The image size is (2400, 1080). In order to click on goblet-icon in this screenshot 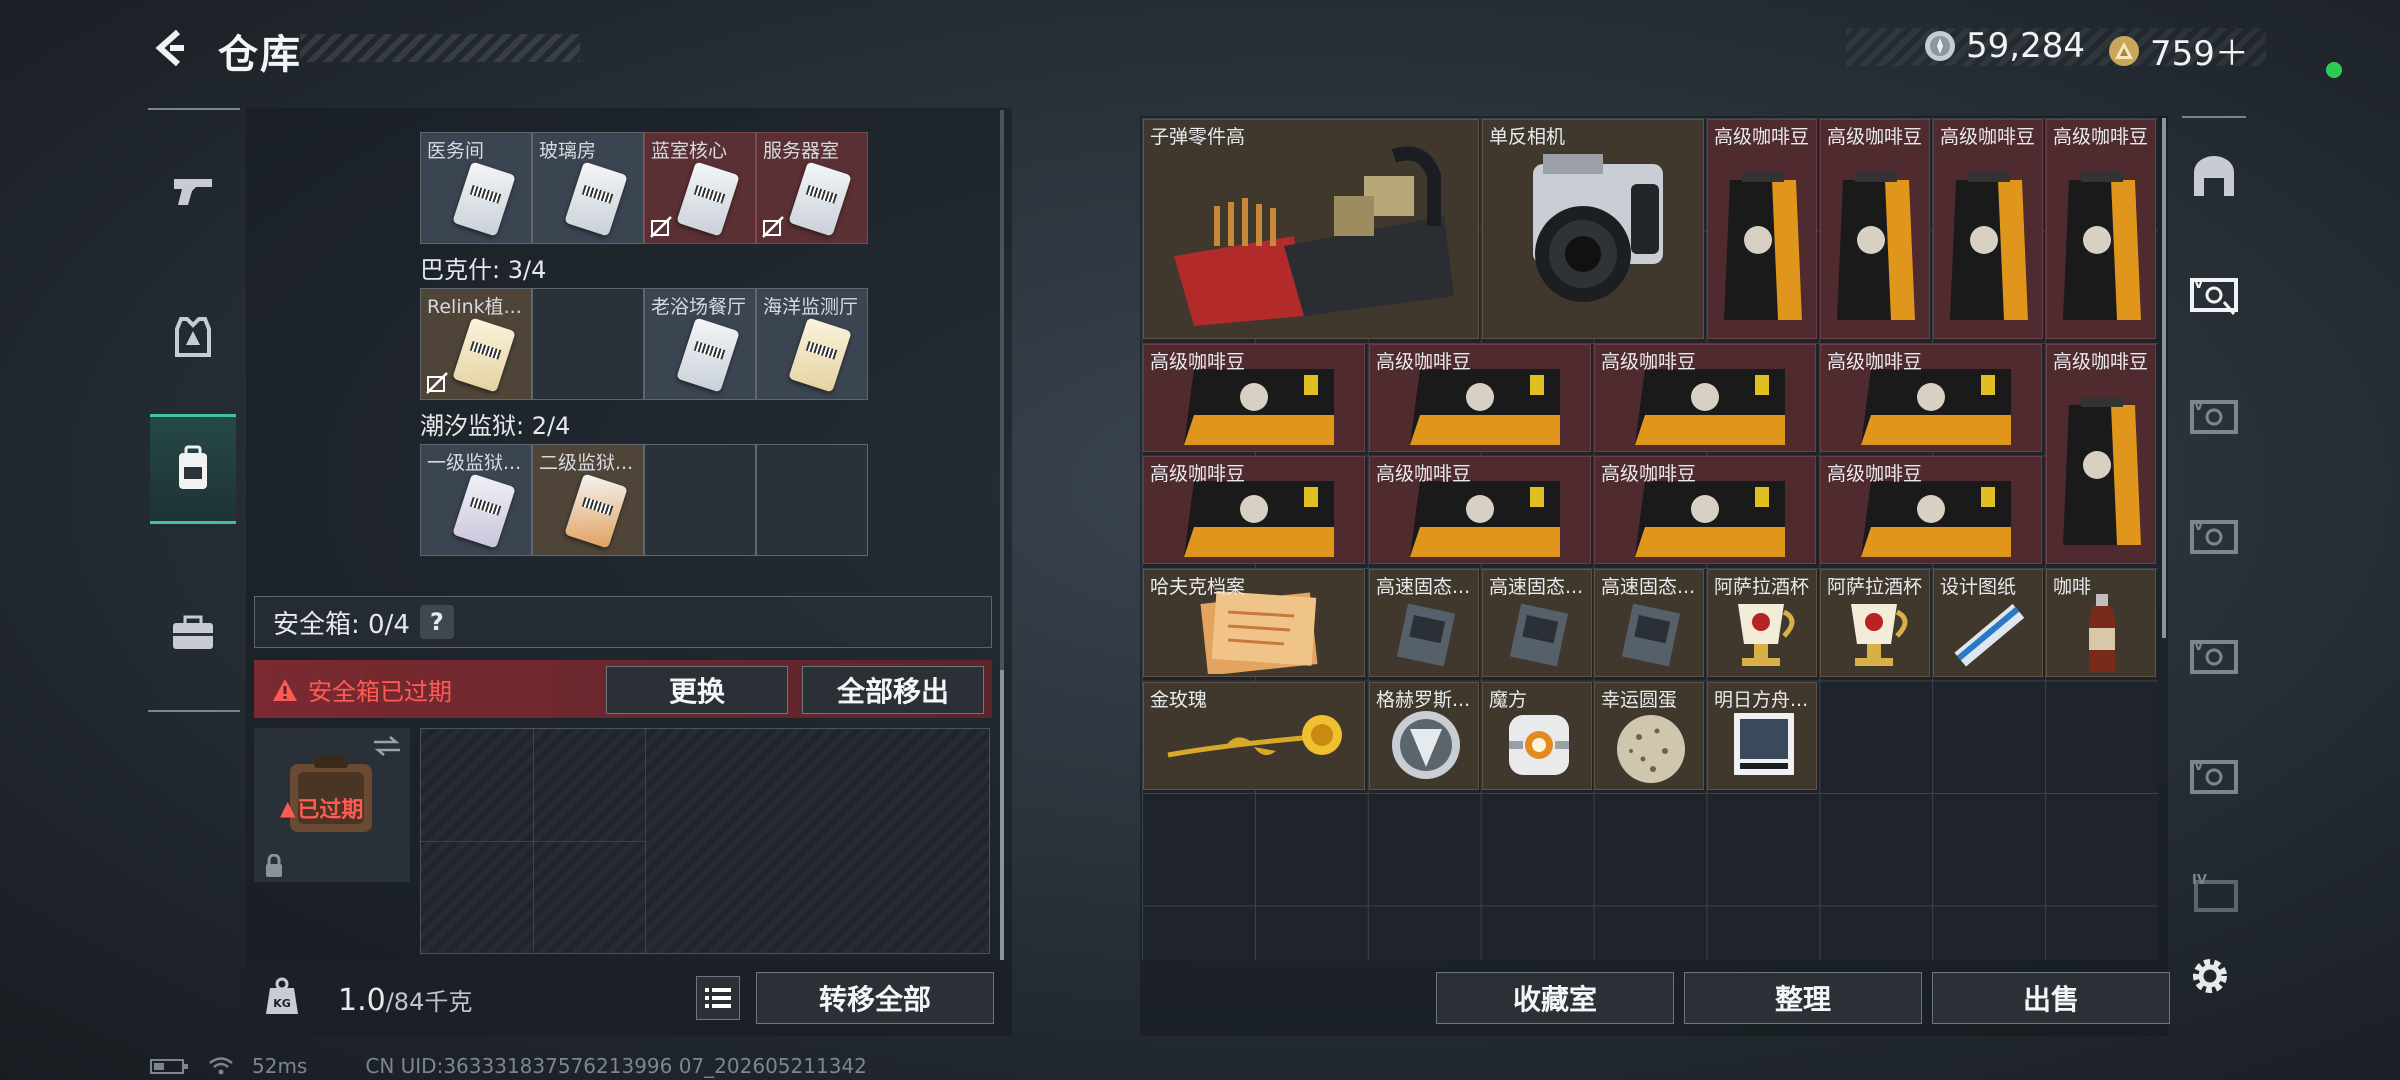, I will do `click(1879, 635)`.